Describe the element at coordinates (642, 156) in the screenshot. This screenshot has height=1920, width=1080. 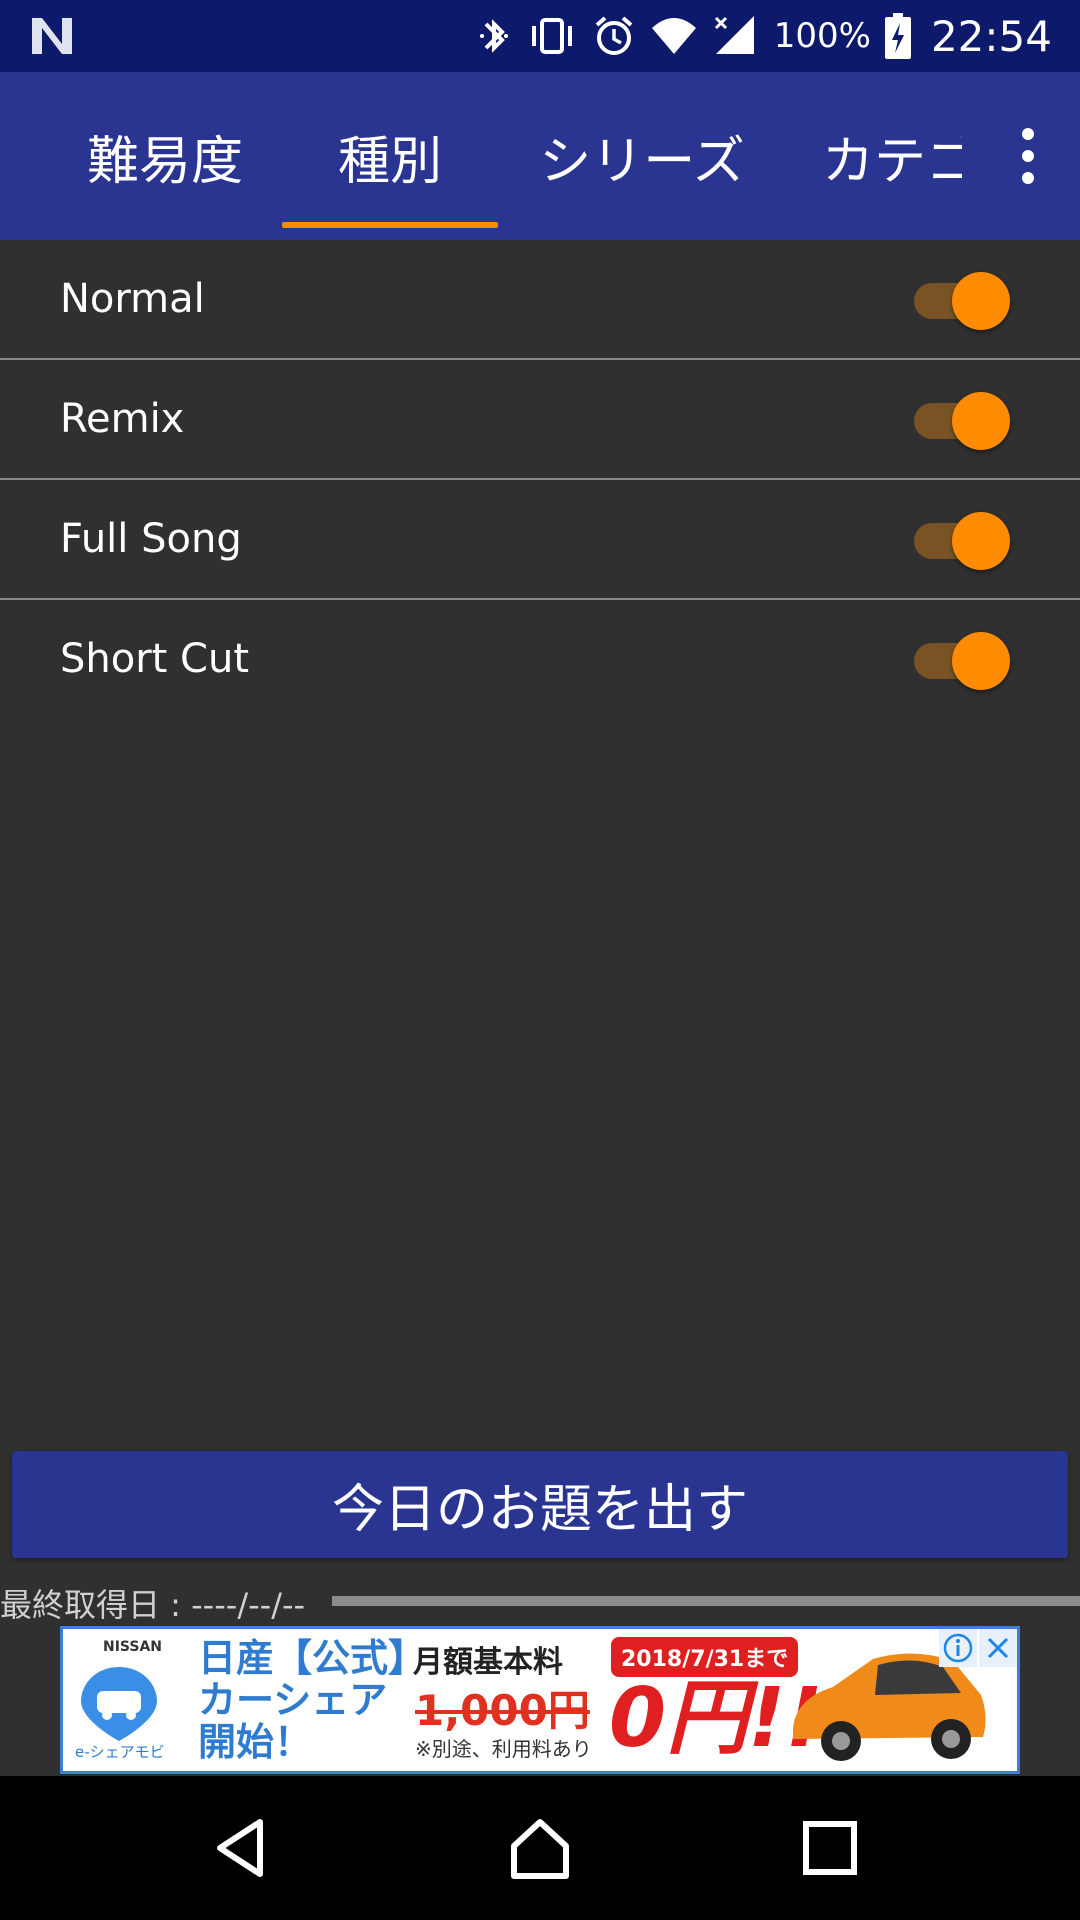
I see `tab-series: シリーズ` at that location.